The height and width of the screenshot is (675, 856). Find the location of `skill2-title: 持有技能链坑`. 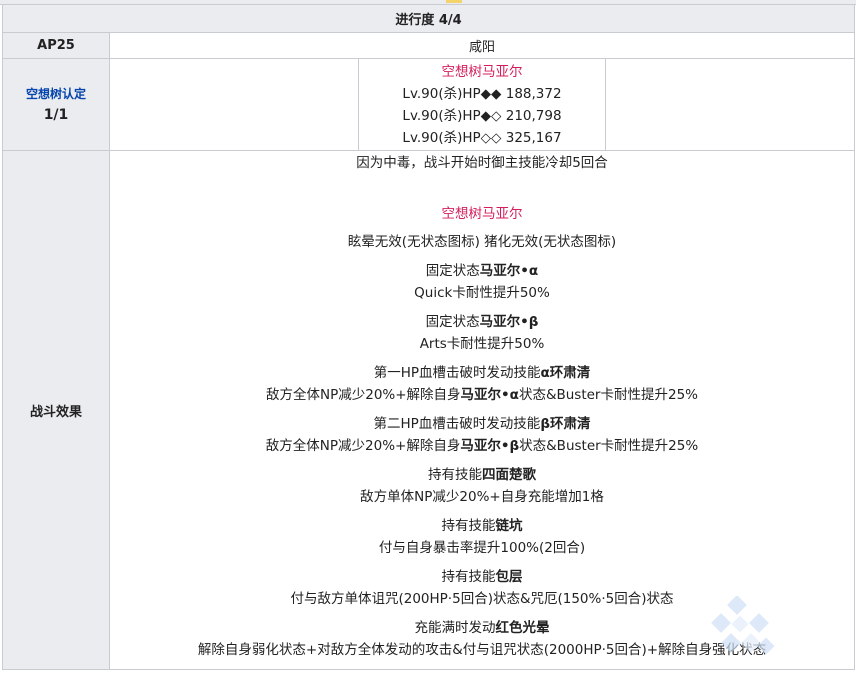

skill2-title: 持有技能链坑 is located at coordinates (482, 526).